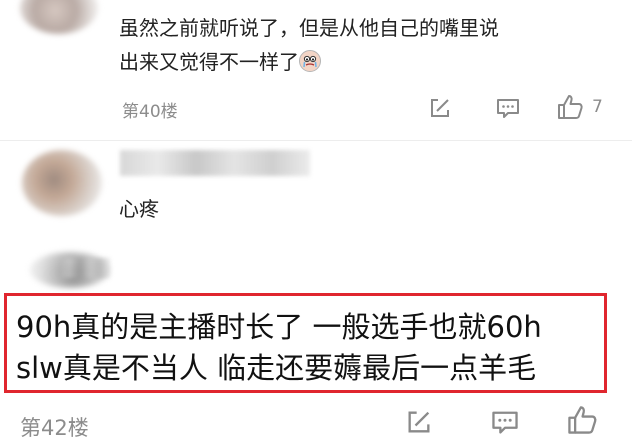 This screenshot has width=632, height=445. Describe the element at coordinates (209, 62) in the screenshot. I see `comment-text-line-2-text: 出来又觉得不一样了` at that location.